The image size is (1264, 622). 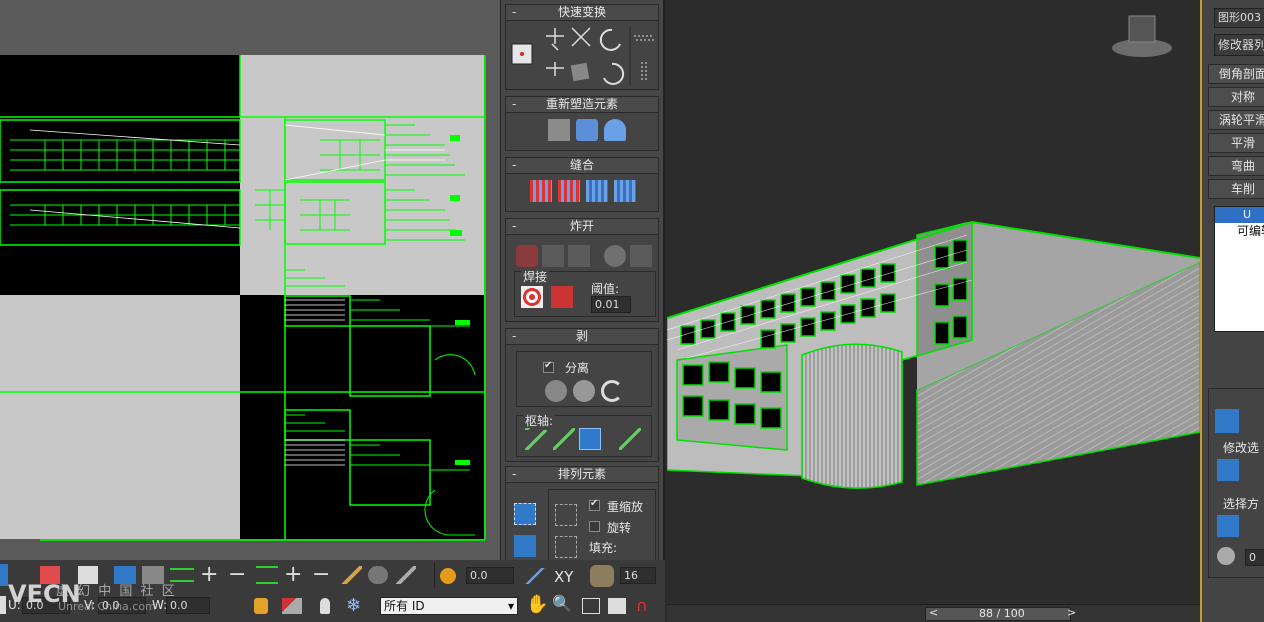 What do you see at coordinates (591, 606) in the screenshot?
I see `zoom-region-icon` at bounding box center [591, 606].